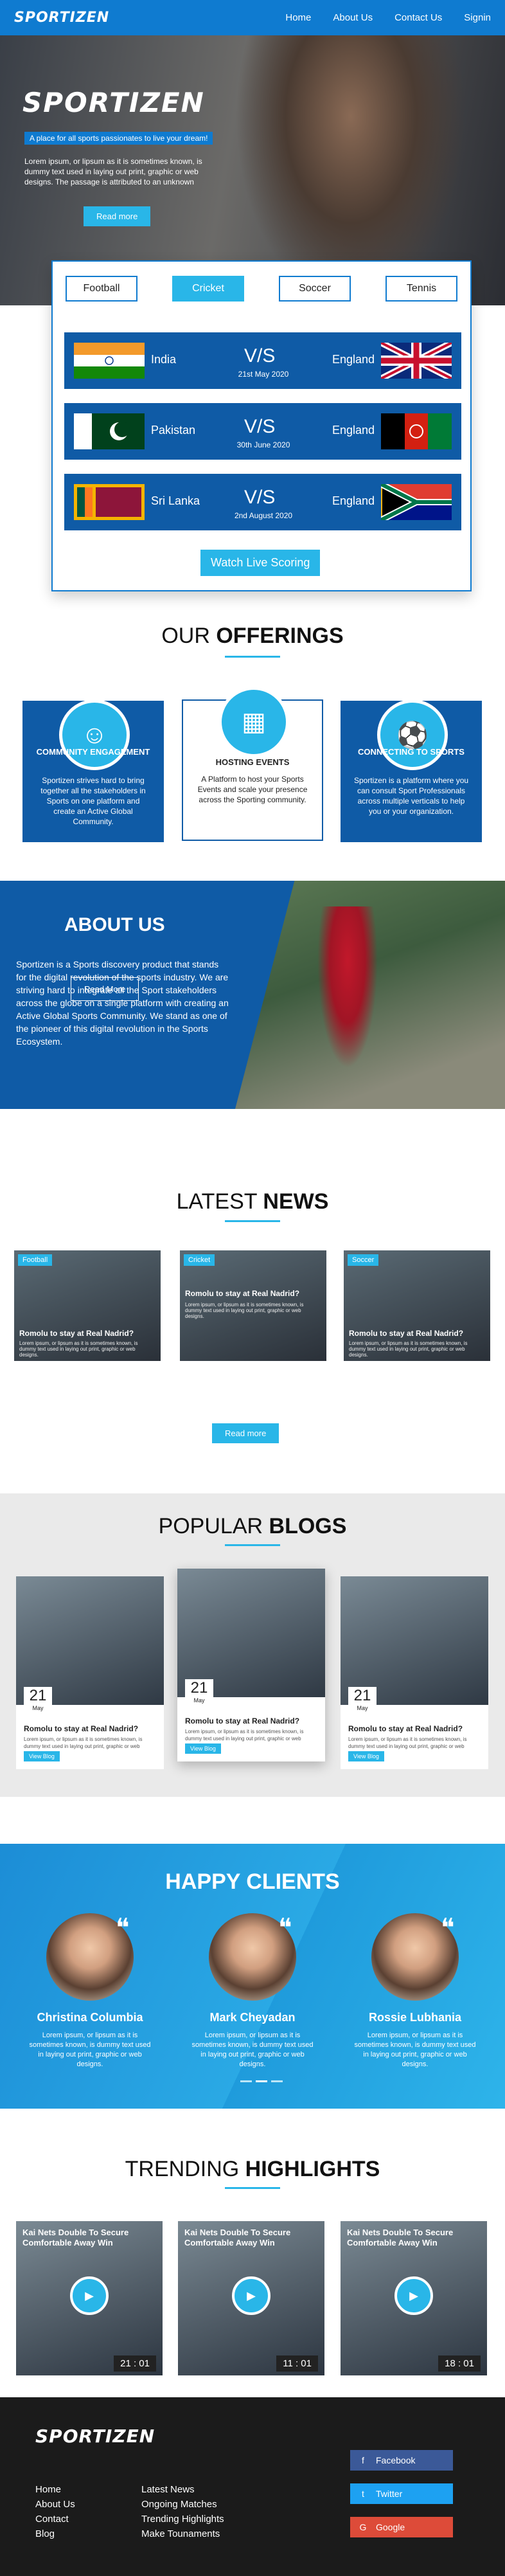  I want to click on watch-live-scoring-button: Watch Live Scoring, so click(260, 563).